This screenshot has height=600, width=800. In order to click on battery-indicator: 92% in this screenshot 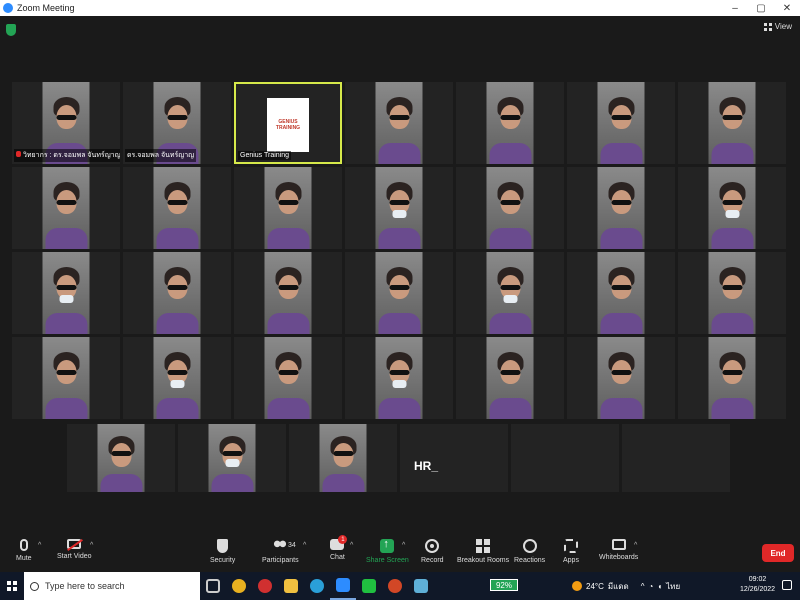, I will do `click(504, 585)`.